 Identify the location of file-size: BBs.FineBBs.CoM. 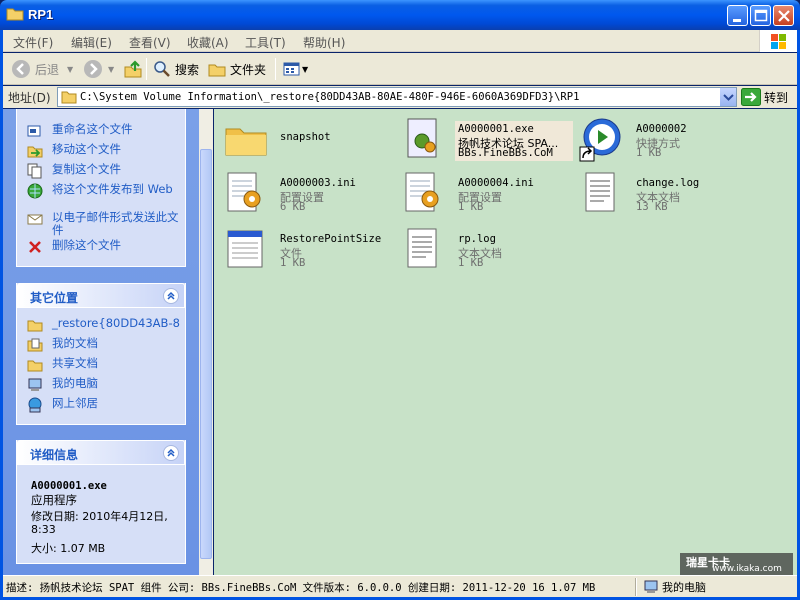
(505, 153).